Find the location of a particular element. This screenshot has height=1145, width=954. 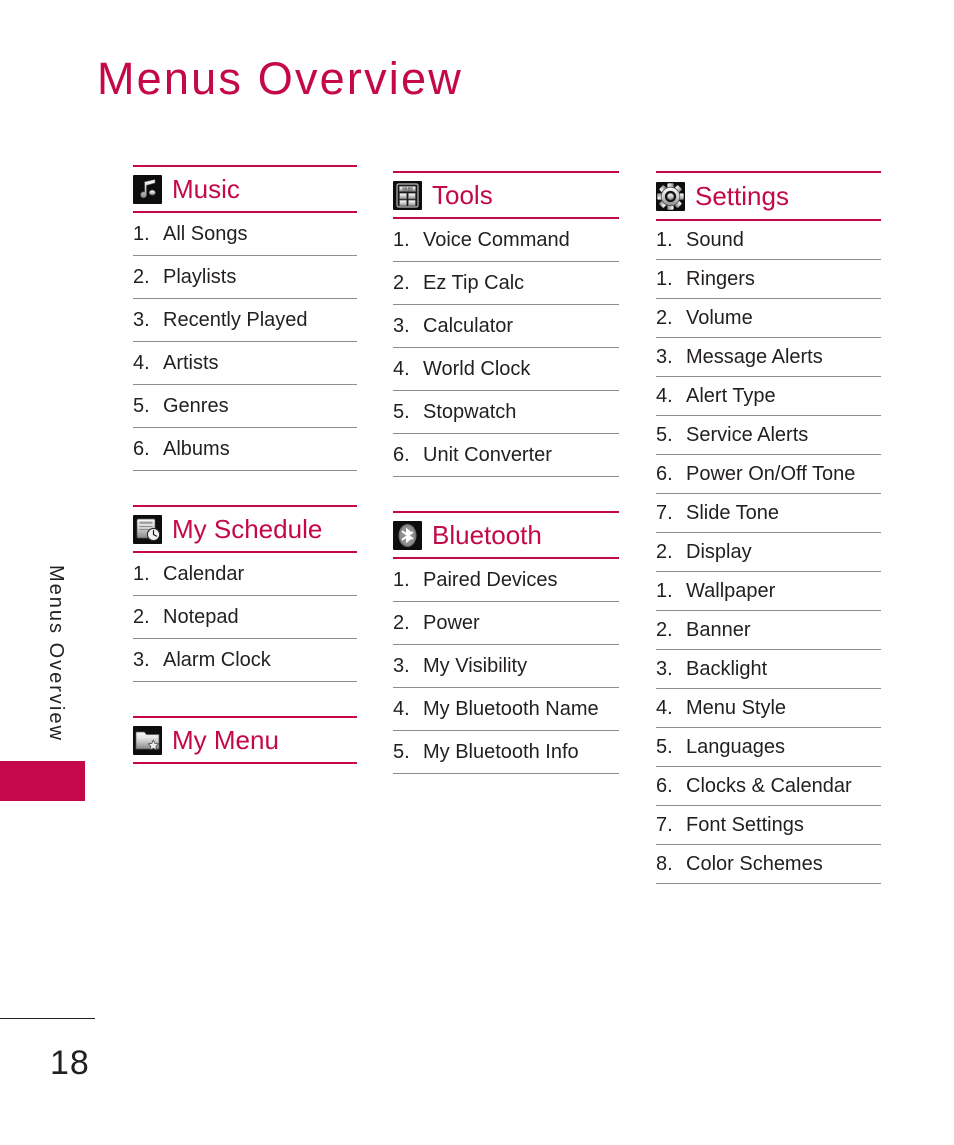

menu-item-label: Service Alerts is located at coordinates (747, 435).